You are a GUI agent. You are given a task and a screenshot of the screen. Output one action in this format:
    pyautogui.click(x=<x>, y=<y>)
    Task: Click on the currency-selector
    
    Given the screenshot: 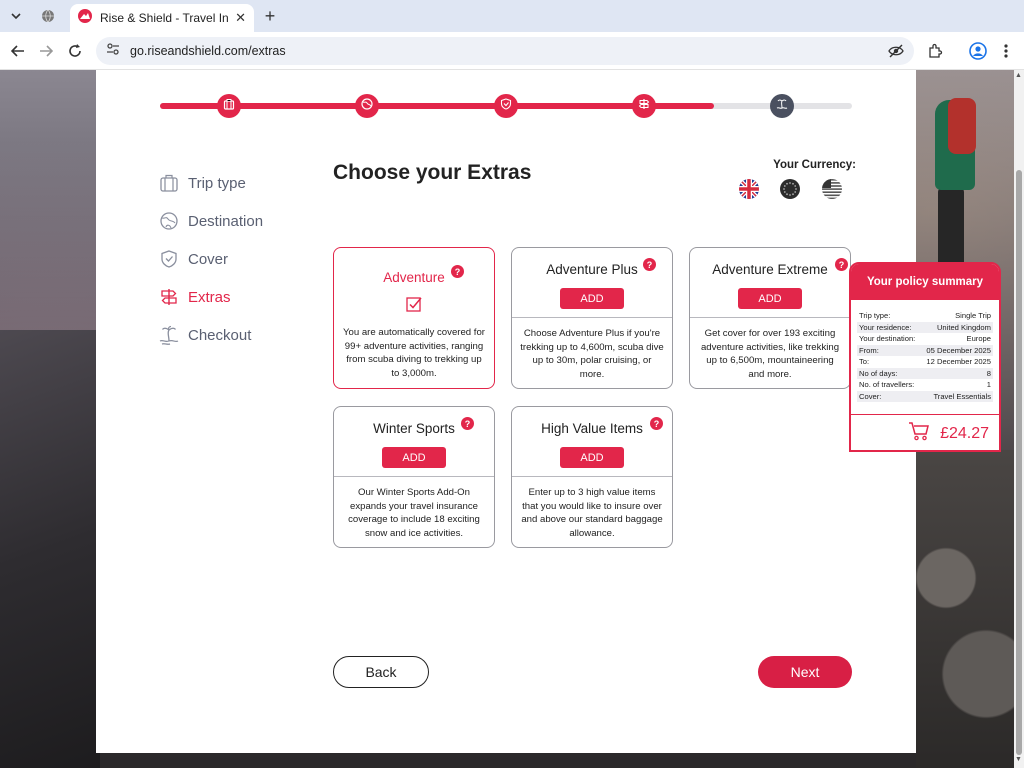 What is the action you would take?
    pyautogui.click(x=792, y=190)
    